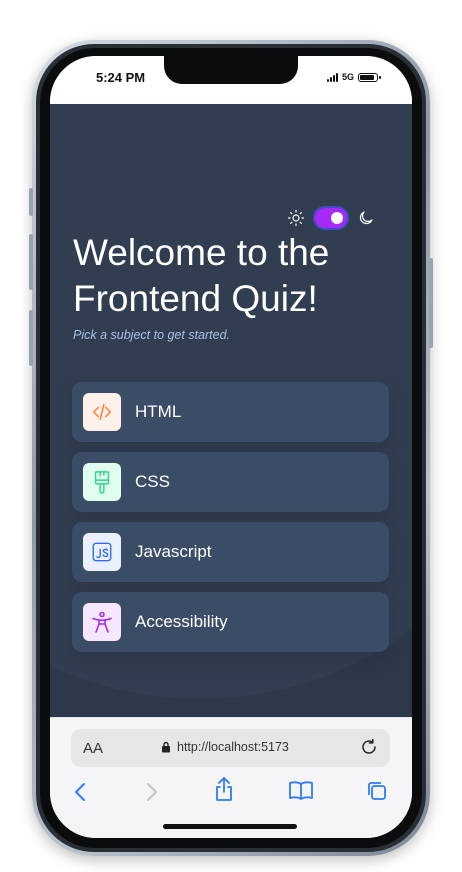 The height and width of the screenshot is (872, 462). I want to click on dark-mode-switch, so click(331, 218).